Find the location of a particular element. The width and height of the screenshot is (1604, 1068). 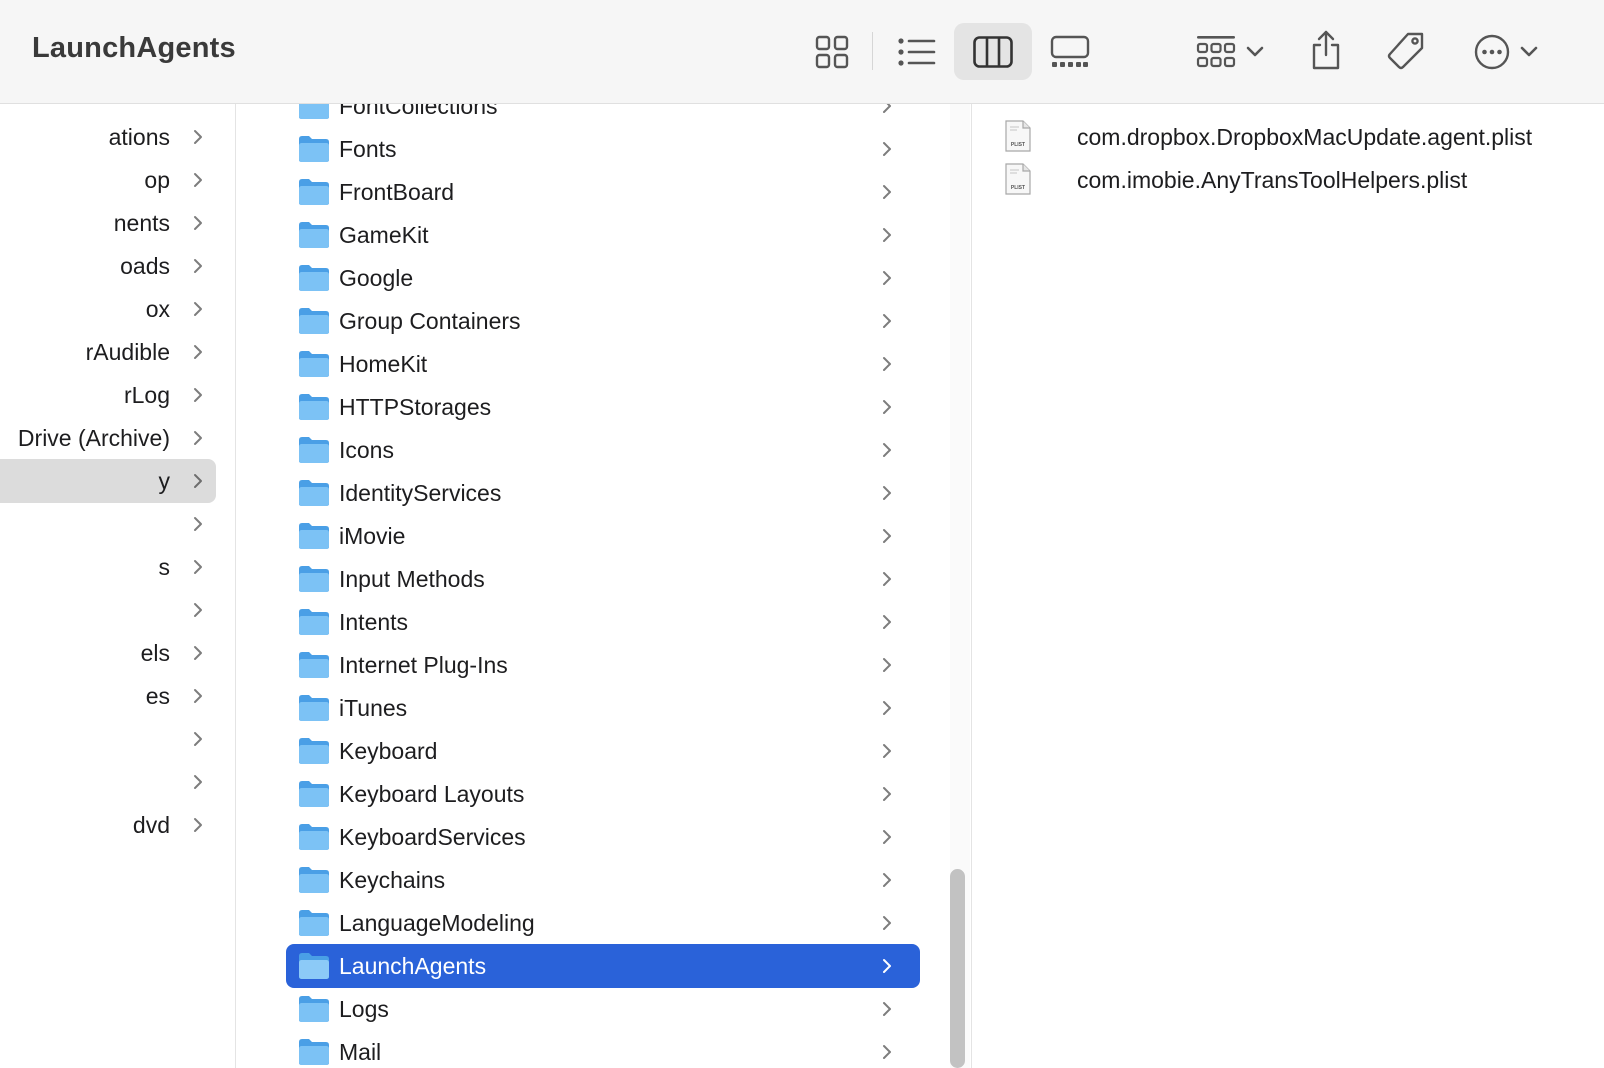

folder-row-label: Intents is located at coordinates (374, 621).